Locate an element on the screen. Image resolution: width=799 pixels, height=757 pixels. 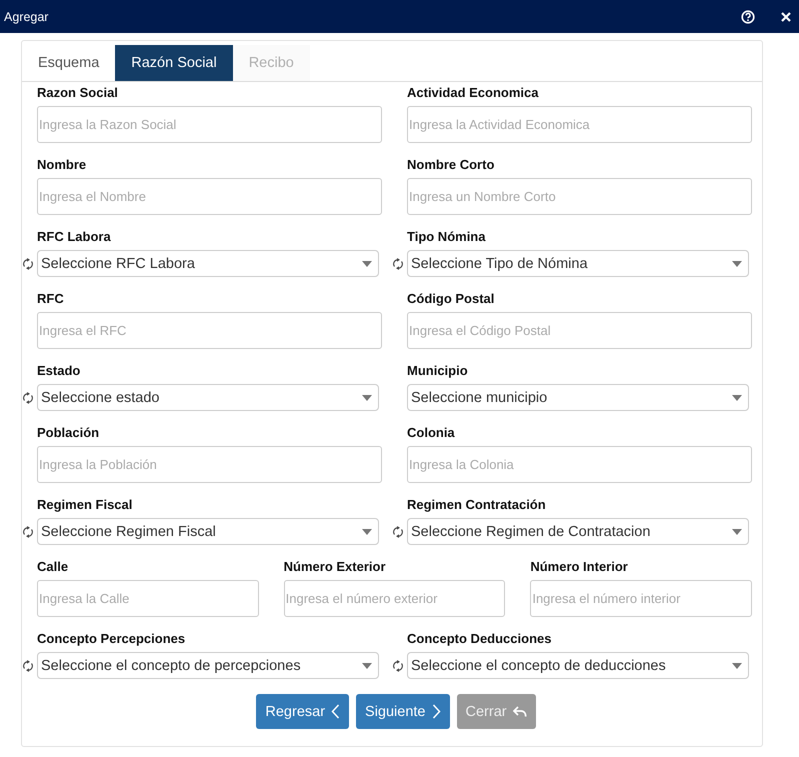
select-dropdown: Seleccione el concepto de percepciones is located at coordinates (208, 665).